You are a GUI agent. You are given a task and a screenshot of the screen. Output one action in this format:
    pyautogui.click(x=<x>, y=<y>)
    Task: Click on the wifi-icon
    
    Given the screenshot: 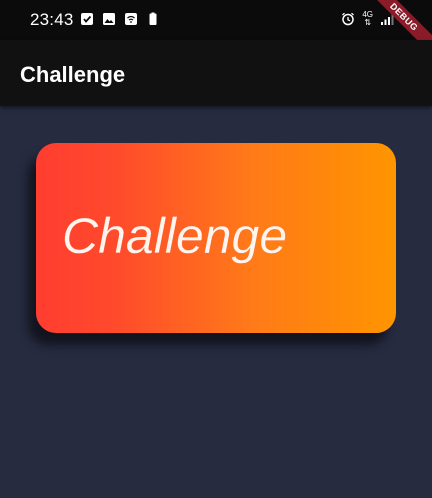 What is the action you would take?
    pyautogui.click(x=131, y=19)
    